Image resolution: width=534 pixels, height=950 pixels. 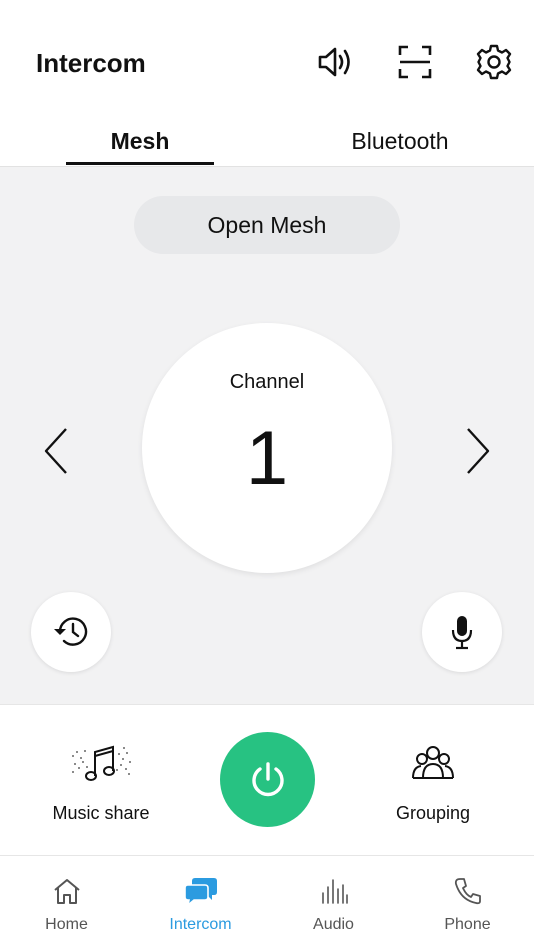 What do you see at coordinates (267, 382) in the screenshot?
I see `channel-label: Channel` at bounding box center [267, 382].